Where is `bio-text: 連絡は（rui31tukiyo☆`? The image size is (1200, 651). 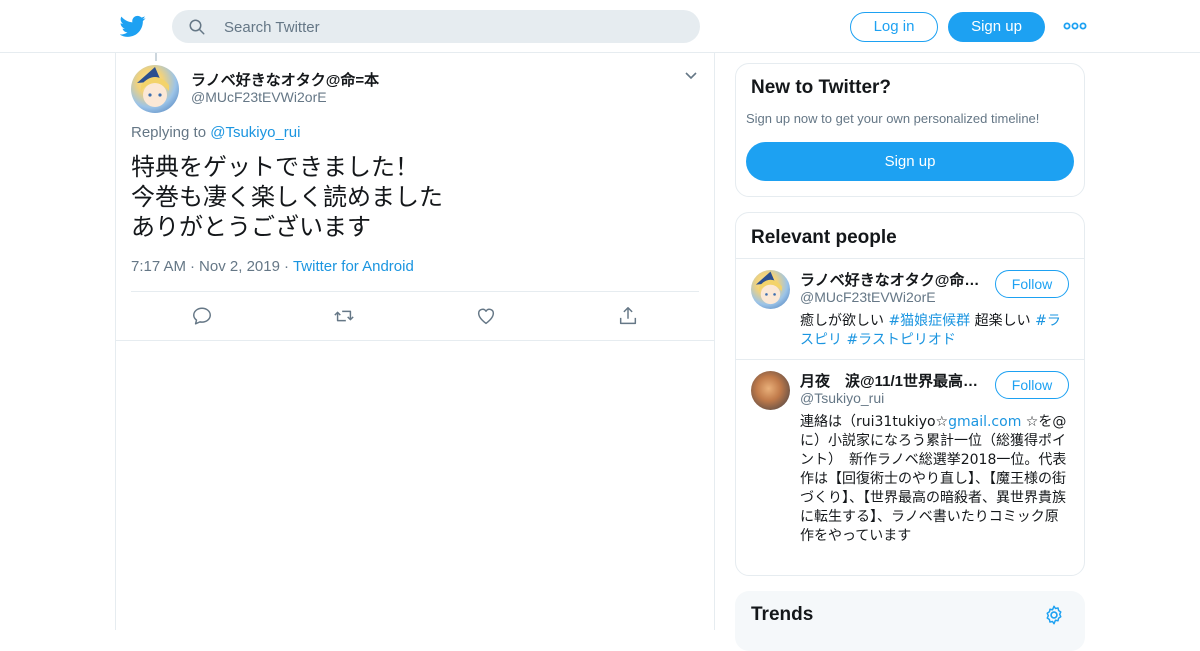 bio-text: 連絡は（rui31tukiyo☆ is located at coordinates (874, 422).